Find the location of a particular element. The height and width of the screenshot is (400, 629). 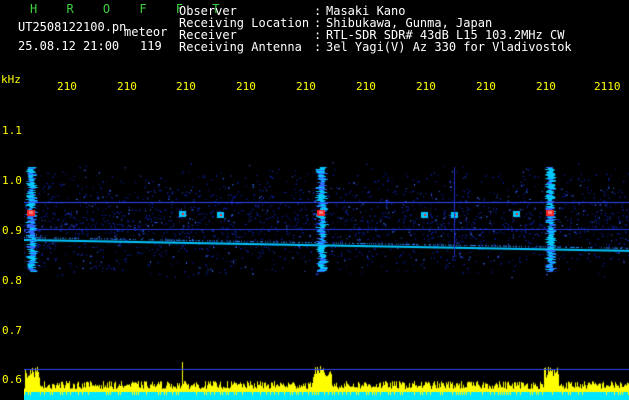

antenna-value: 3el Yagi(V) Az 330 for Vladivostok is located at coordinates (449, 47).